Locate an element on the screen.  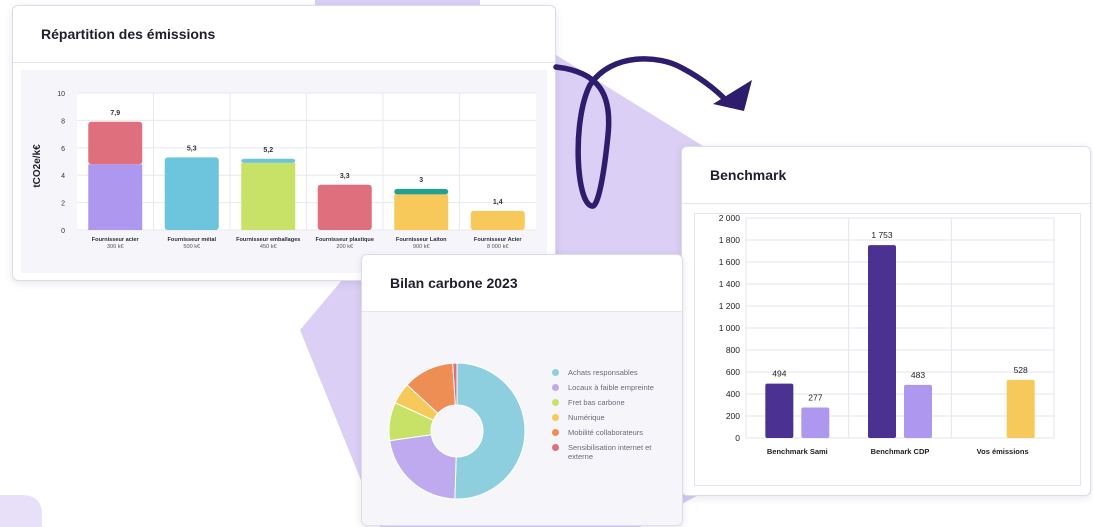
y-tick-label: 1 800 is located at coordinates (730, 240).